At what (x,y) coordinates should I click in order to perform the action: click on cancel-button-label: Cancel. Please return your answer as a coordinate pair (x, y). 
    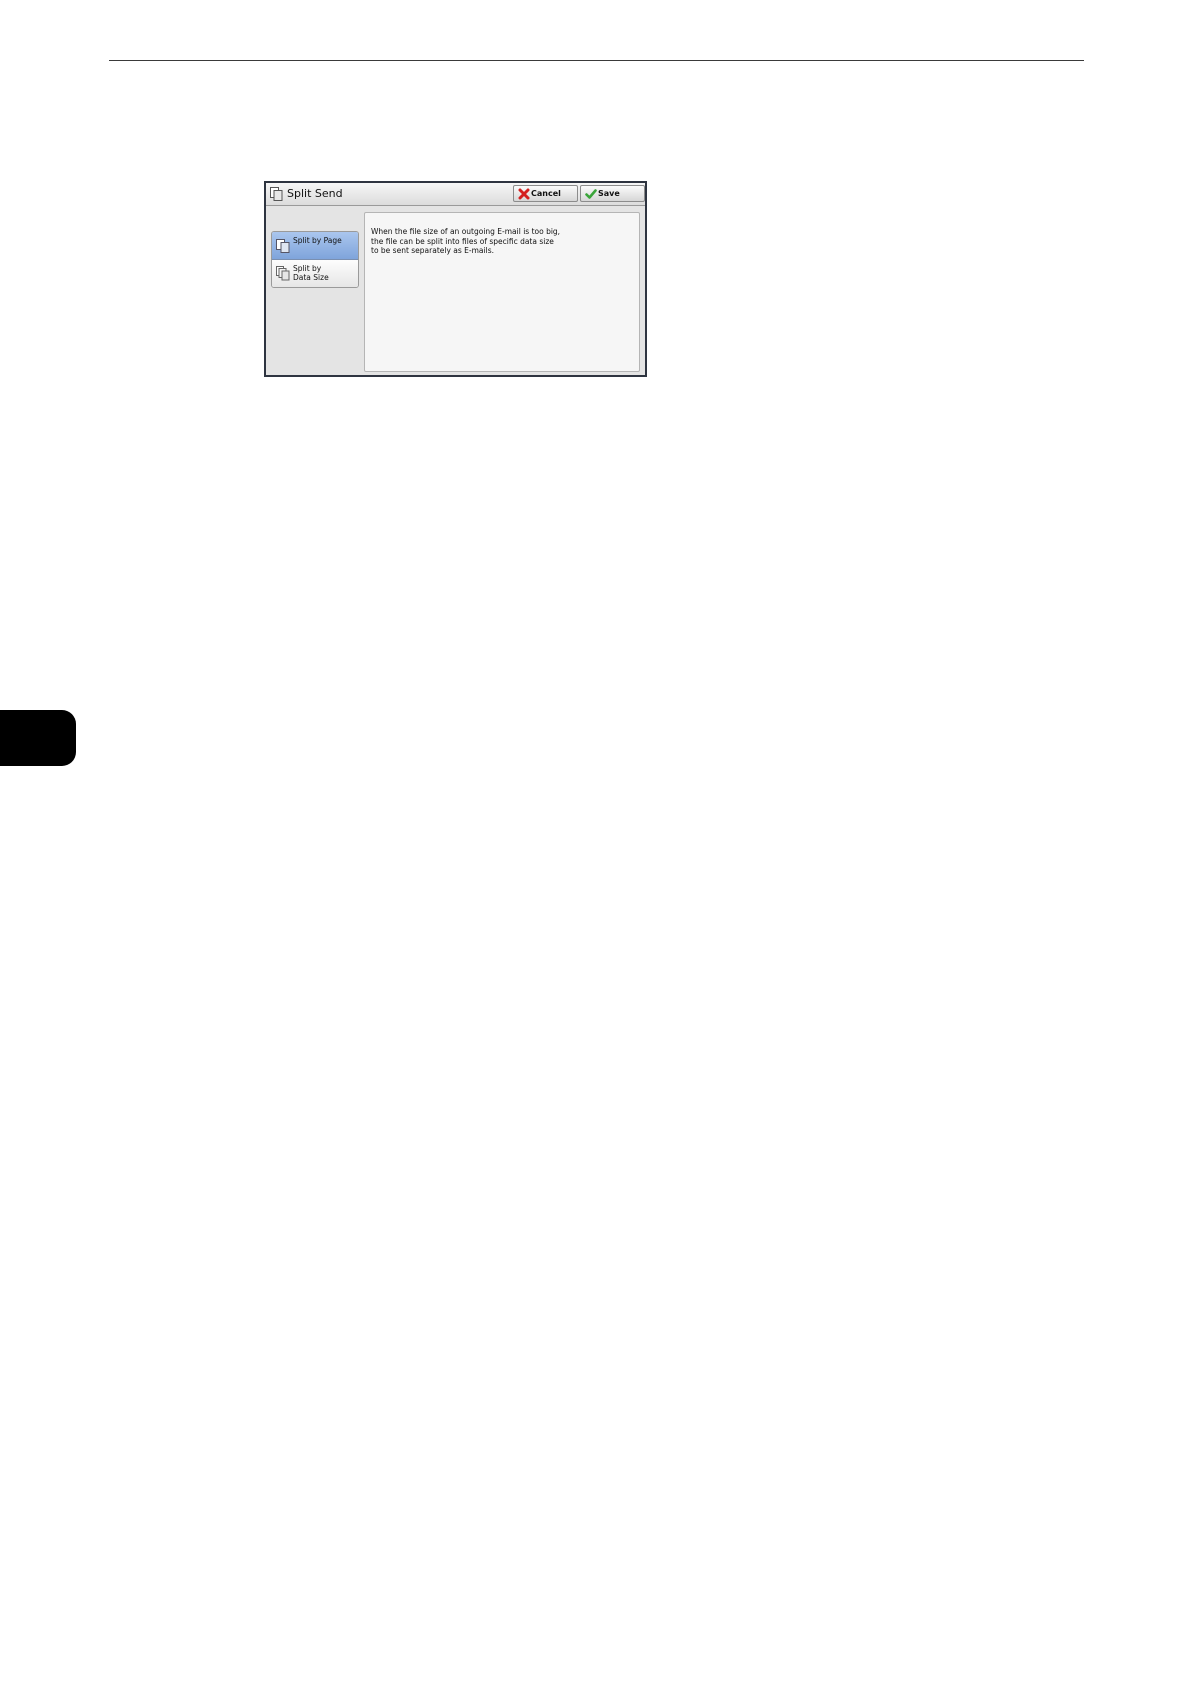
    Looking at the image, I should click on (546, 193).